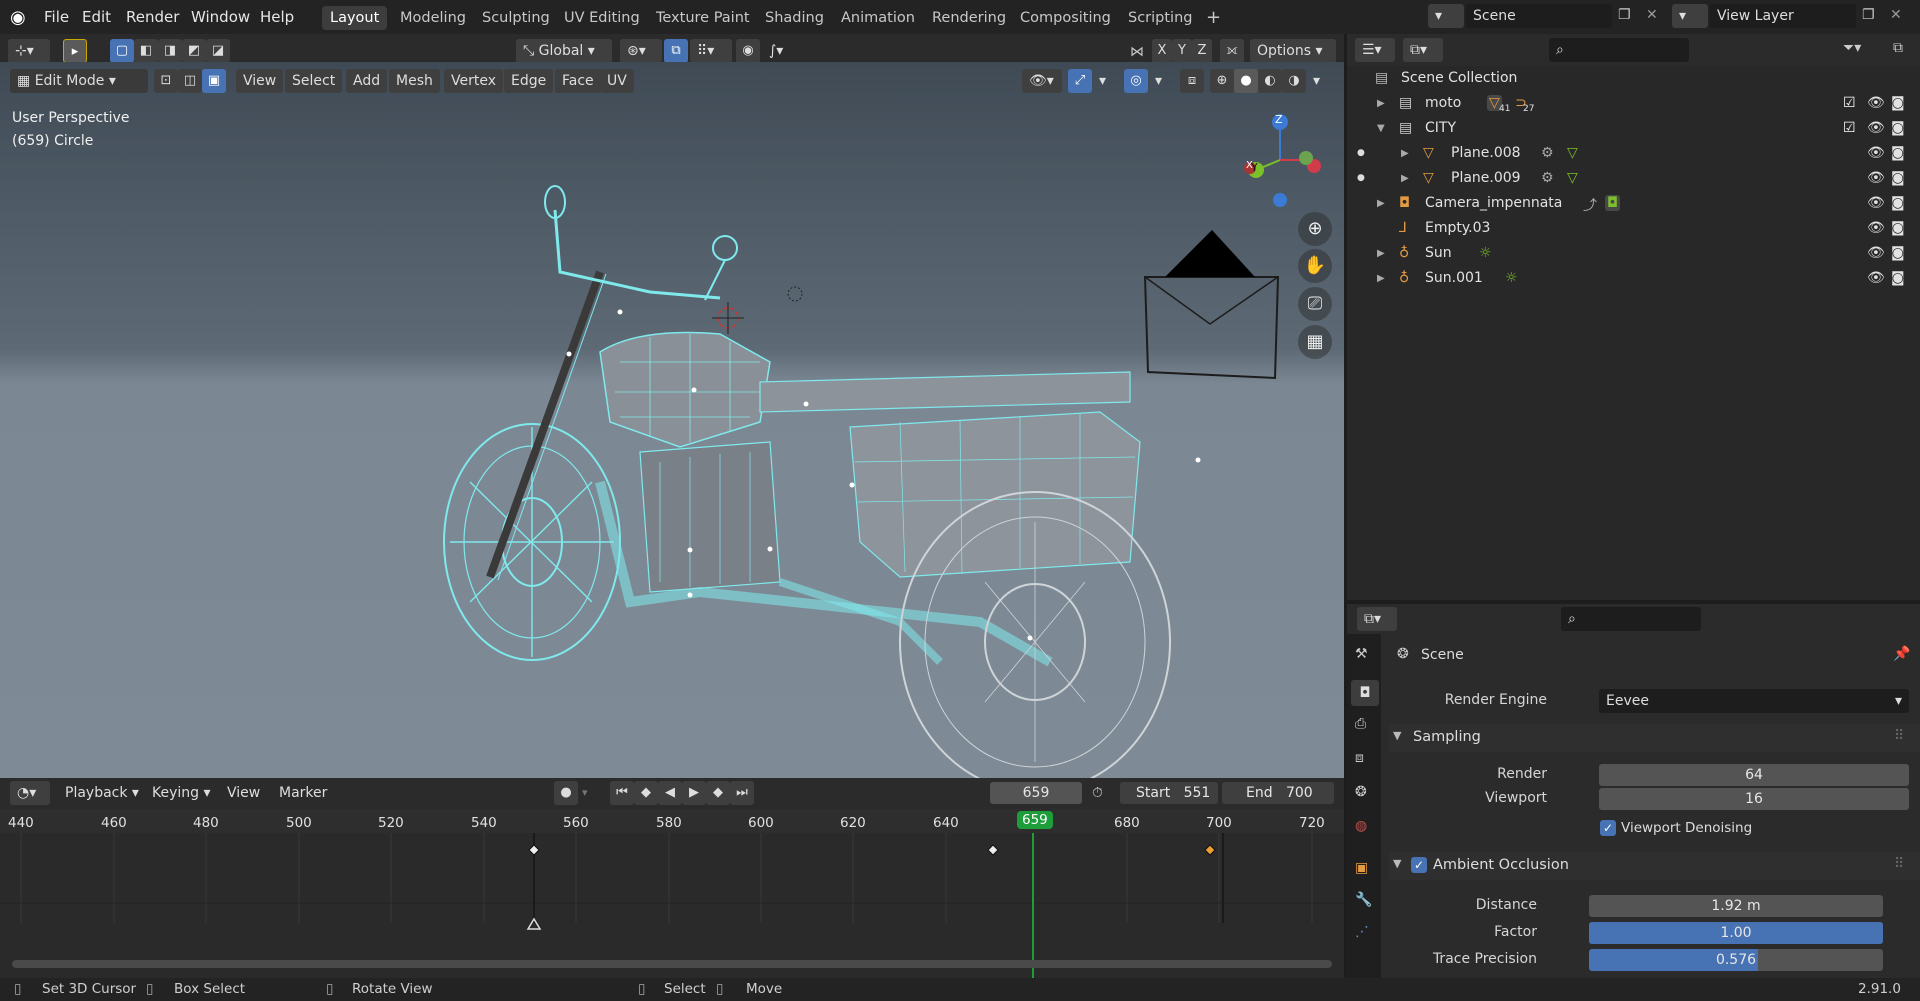 Image resolution: width=1920 pixels, height=1001 pixels. Describe the element at coordinates (1192, 81) in the screenshot. I see `xray-toggle-icon: ⧈` at that location.